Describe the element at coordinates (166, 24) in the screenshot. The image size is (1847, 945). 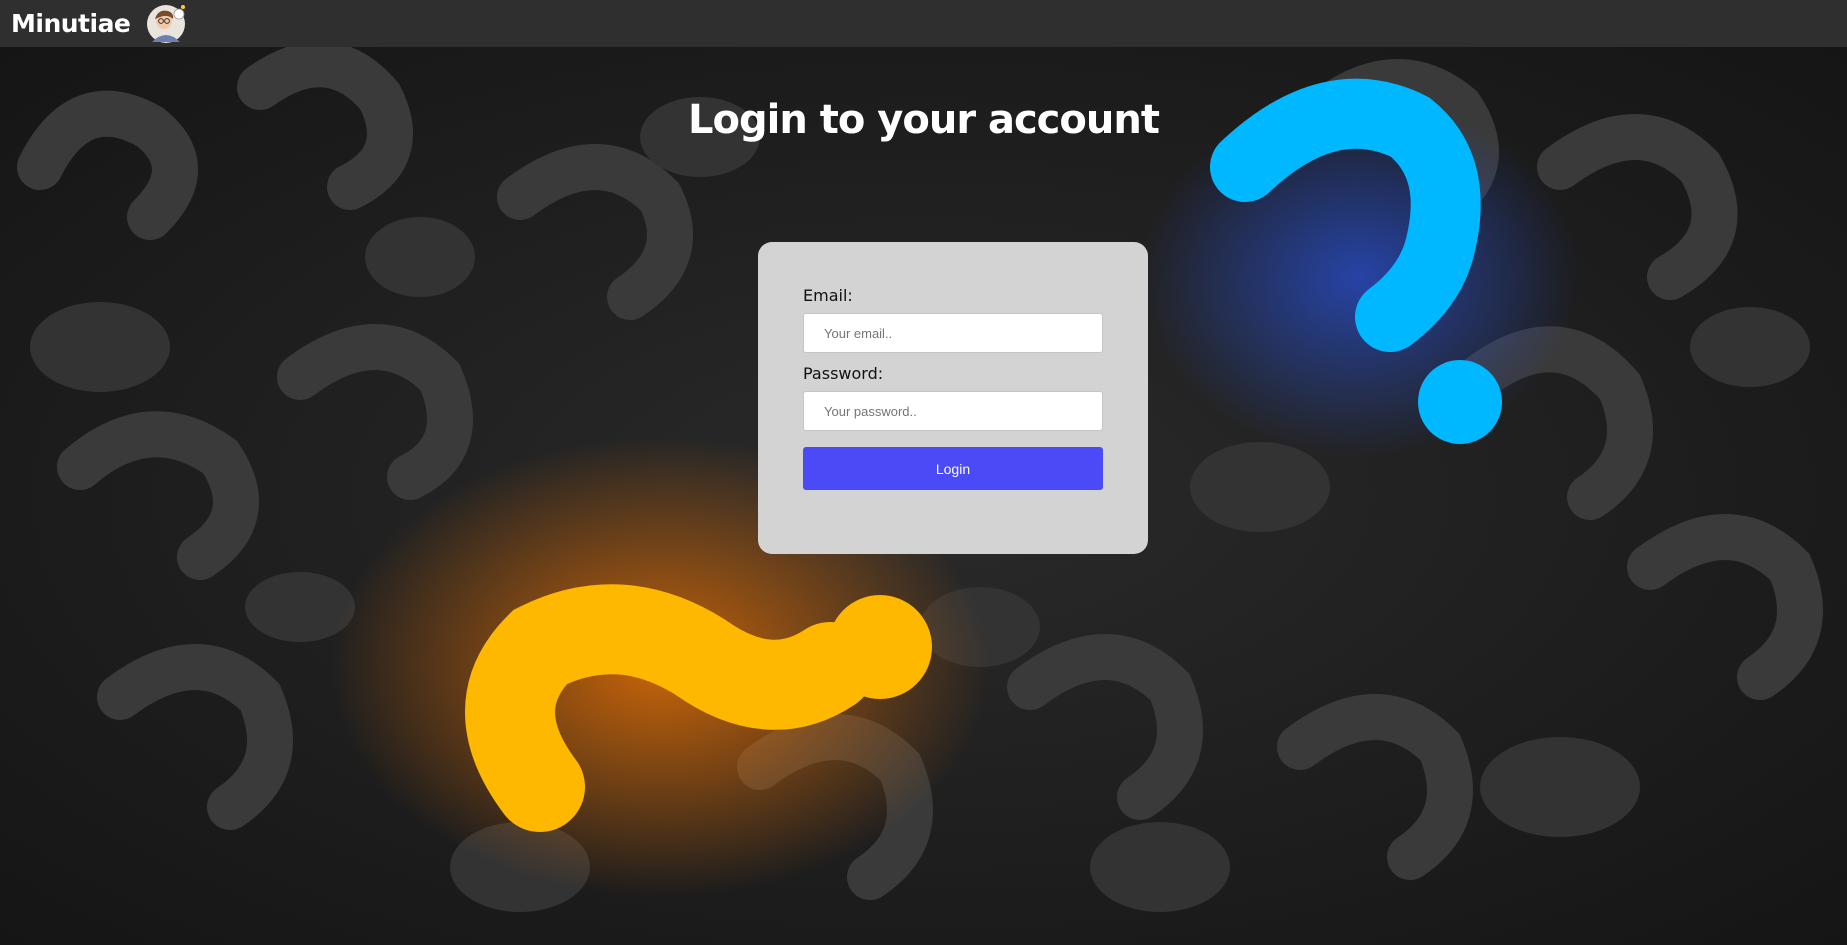
I see `user-avatar-icon` at that location.